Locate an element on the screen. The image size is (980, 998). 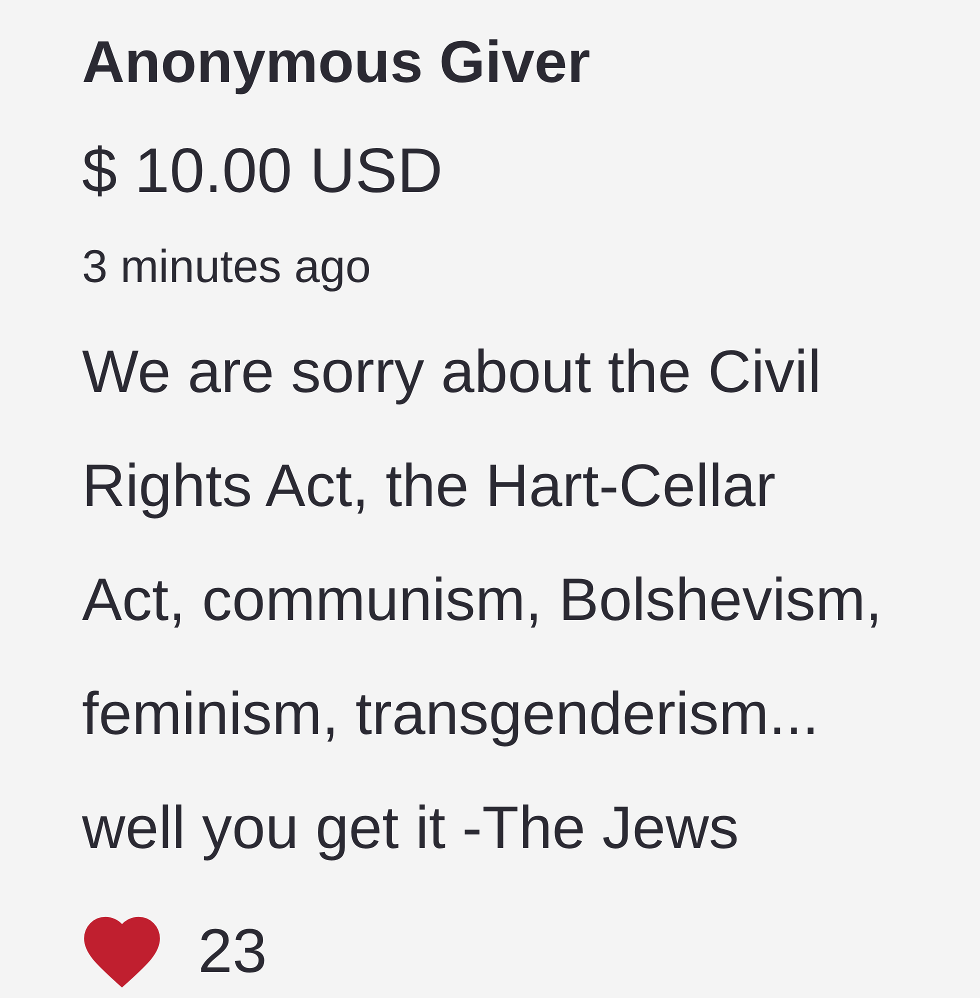
donation-amount: $ 10.00 USD is located at coordinates (262, 171).